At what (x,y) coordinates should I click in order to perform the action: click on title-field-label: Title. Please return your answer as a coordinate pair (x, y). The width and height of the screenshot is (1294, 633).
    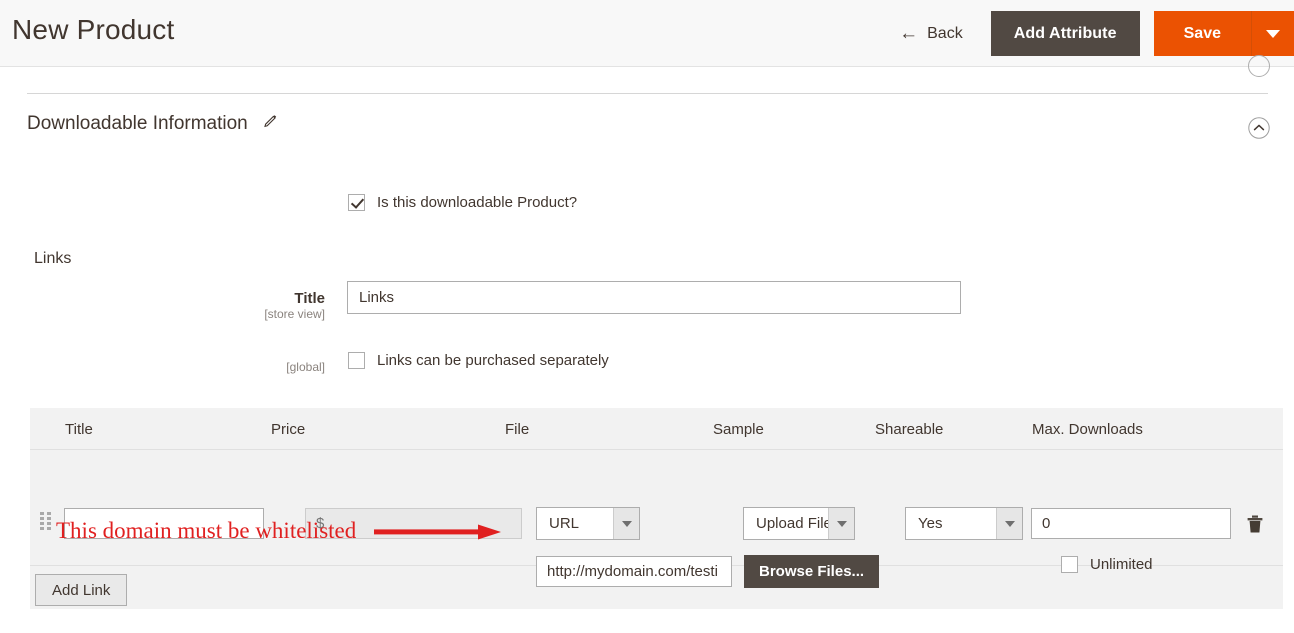
    Looking at the image, I should click on (309, 298).